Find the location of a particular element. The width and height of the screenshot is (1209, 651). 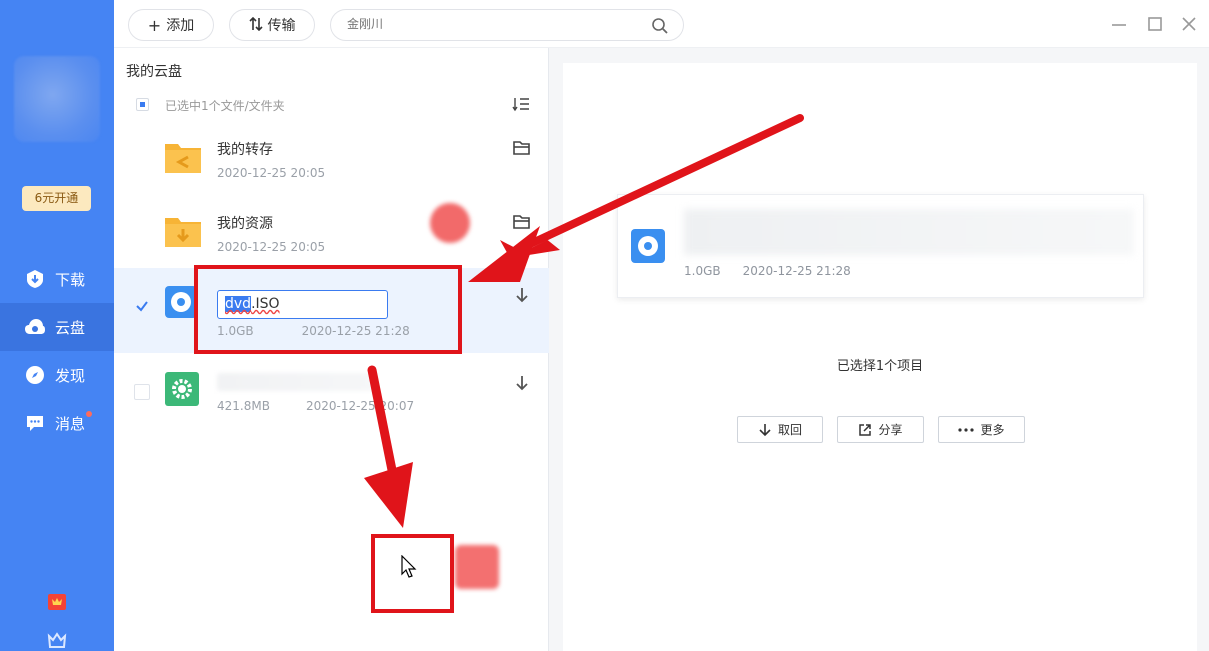

row-checkmark-icon is located at coordinates (142, 306).